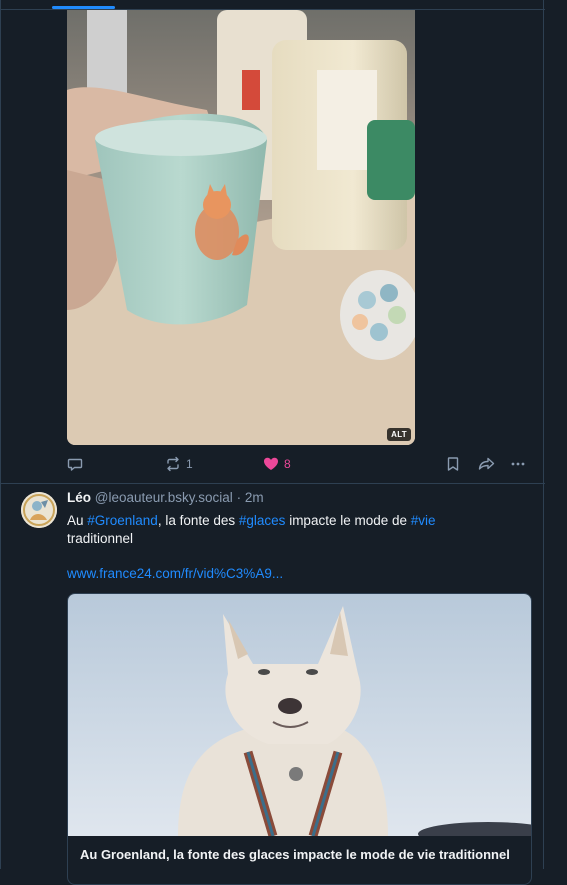 The width and height of the screenshot is (567, 885). I want to click on share-icon, so click(486, 463).